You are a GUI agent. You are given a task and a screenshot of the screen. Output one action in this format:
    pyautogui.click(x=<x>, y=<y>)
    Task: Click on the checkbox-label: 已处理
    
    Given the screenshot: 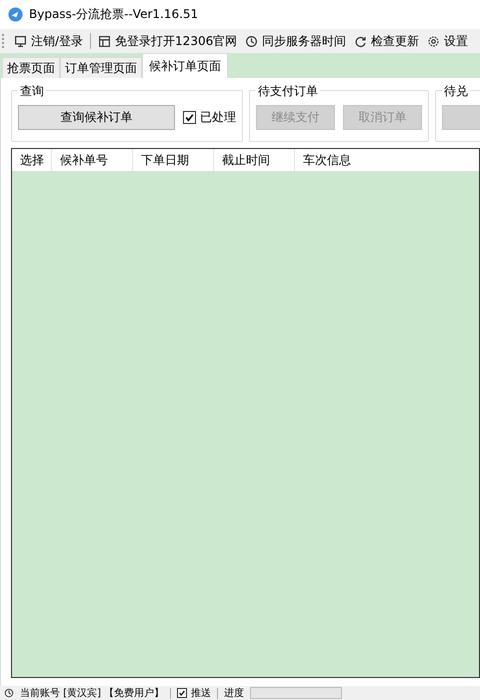 What is the action you would take?
    pyautogui.click(x=218, y=117)
    